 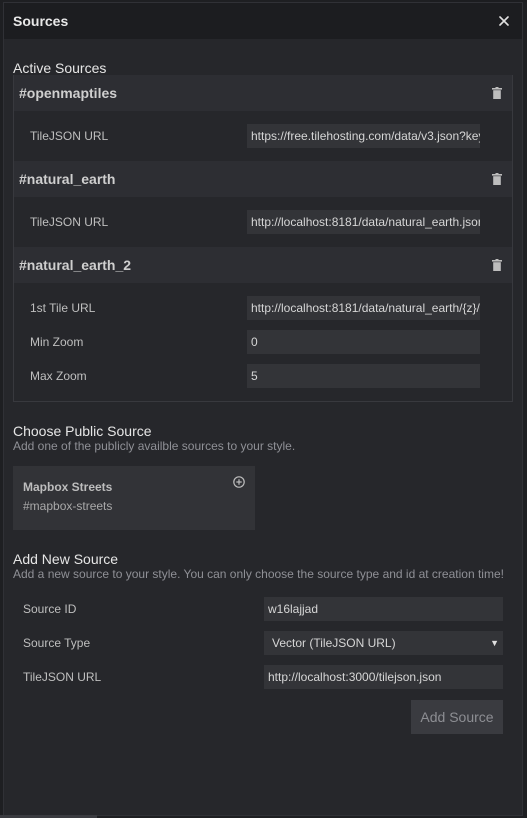 What do you see at coordinates (334, 643) in the screenshot?
I see `source-type-value: Vector (TileJSON URL)` at bounding box center [334, 643].